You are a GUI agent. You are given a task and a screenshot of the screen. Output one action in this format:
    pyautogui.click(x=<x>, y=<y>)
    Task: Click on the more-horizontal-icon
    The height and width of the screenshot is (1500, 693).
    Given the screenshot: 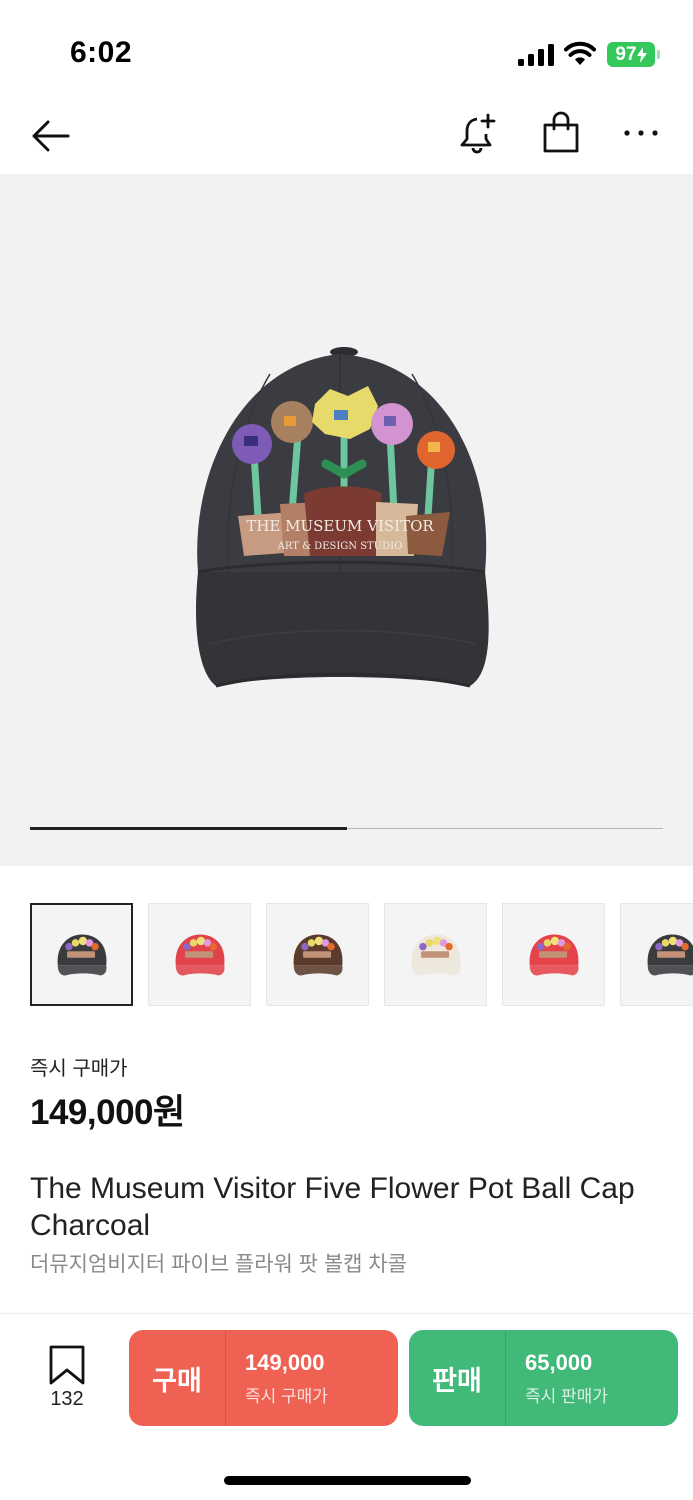 What is the action you would take?
    pyautogui.click(x=641, y=133)
    